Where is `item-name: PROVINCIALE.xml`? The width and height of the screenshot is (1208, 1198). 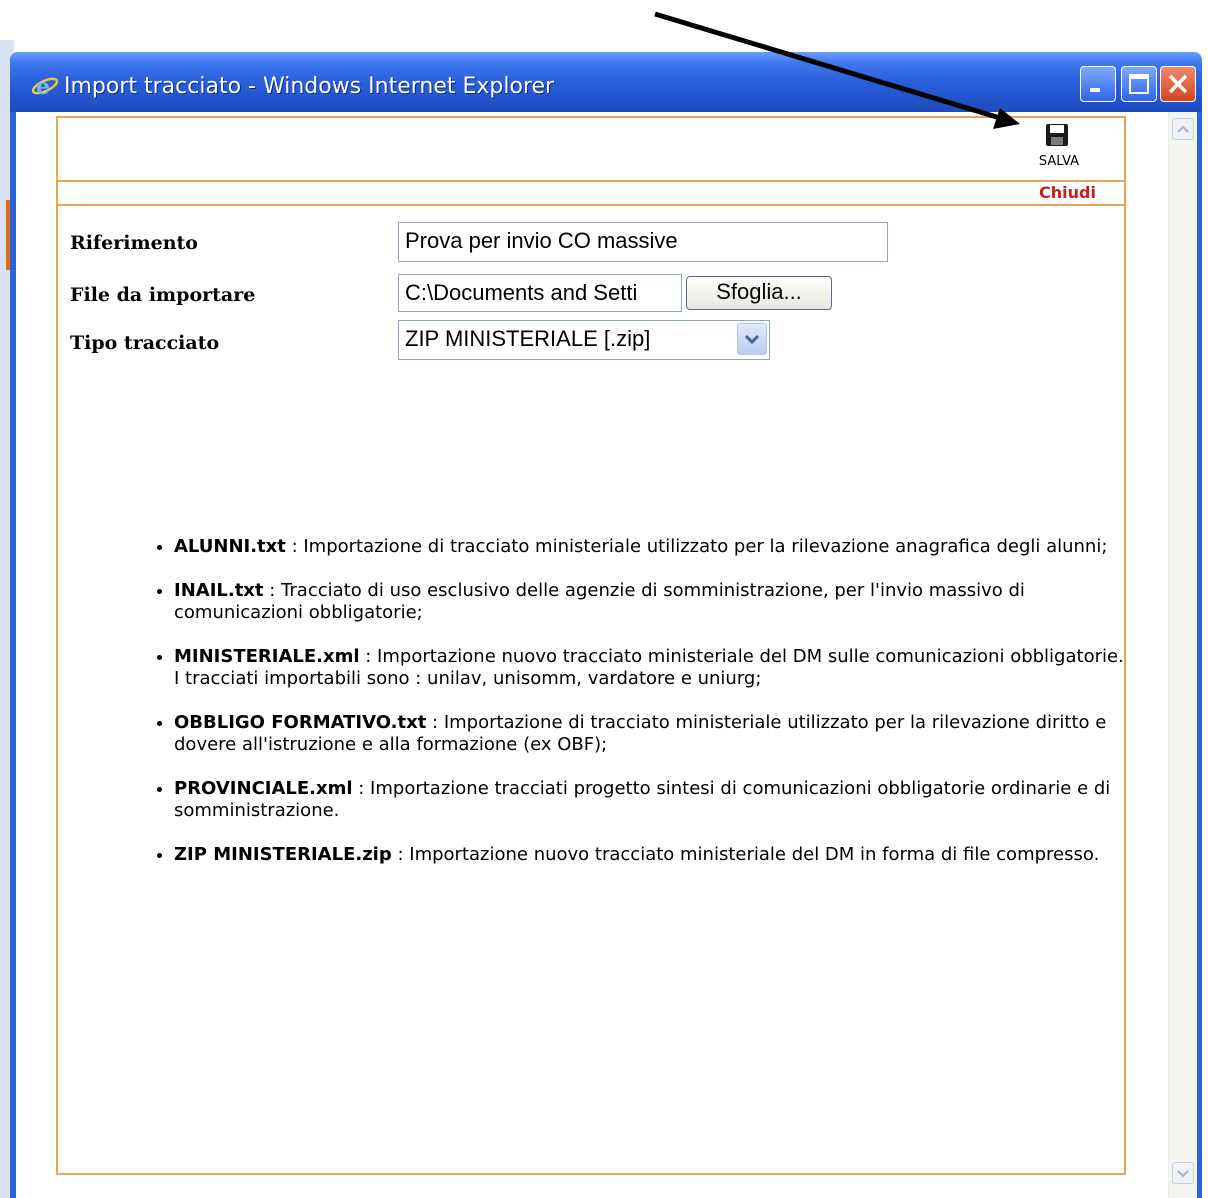
item-name: PROVINCIALE.xml is located at coordinates (263, 788).